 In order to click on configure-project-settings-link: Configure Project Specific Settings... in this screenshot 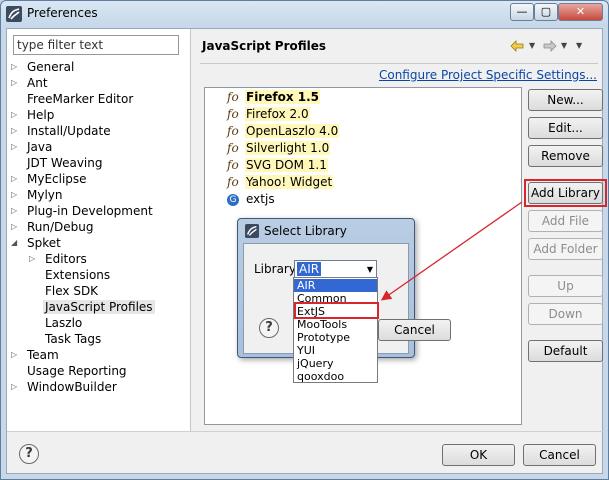, I will do `click(488, 75)`.